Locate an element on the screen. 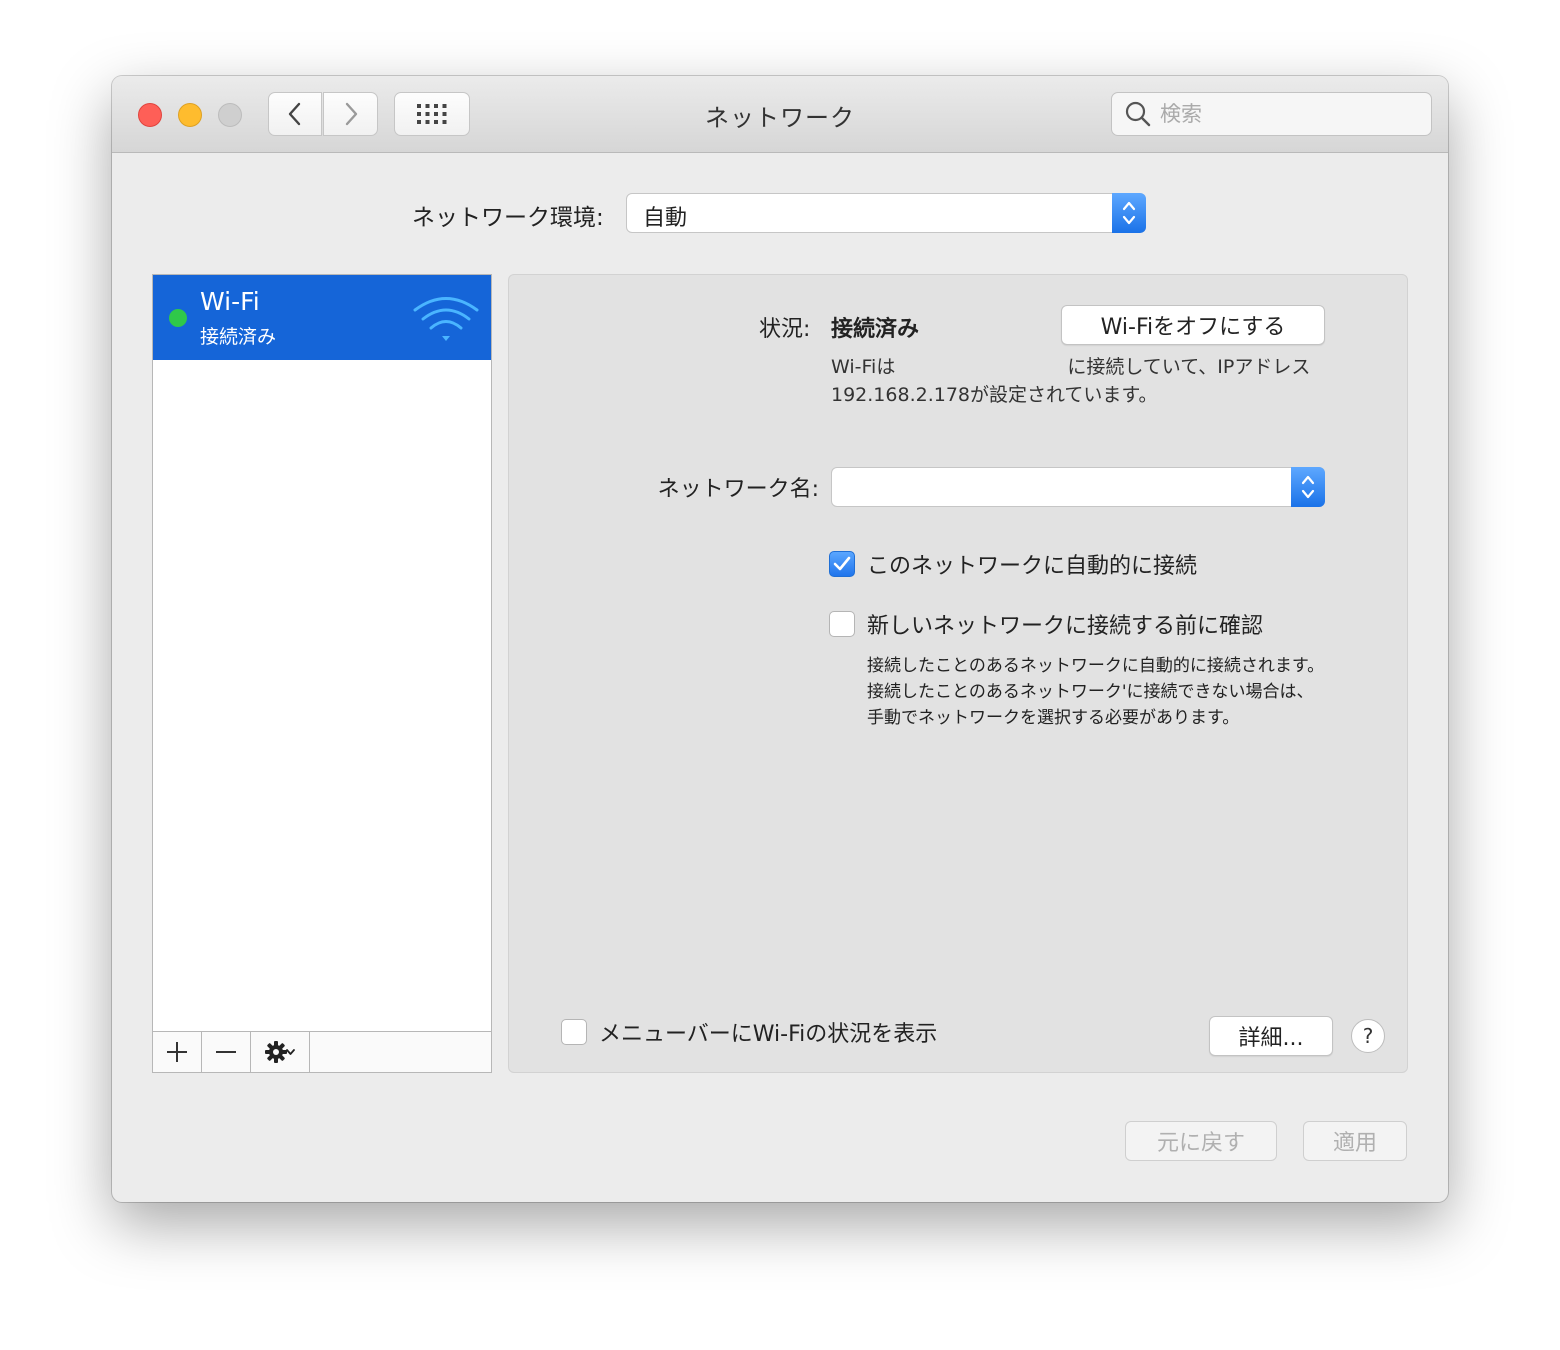 The image size is (1560, 1350). location-value: 自動 is located at coordinates (665, 218).